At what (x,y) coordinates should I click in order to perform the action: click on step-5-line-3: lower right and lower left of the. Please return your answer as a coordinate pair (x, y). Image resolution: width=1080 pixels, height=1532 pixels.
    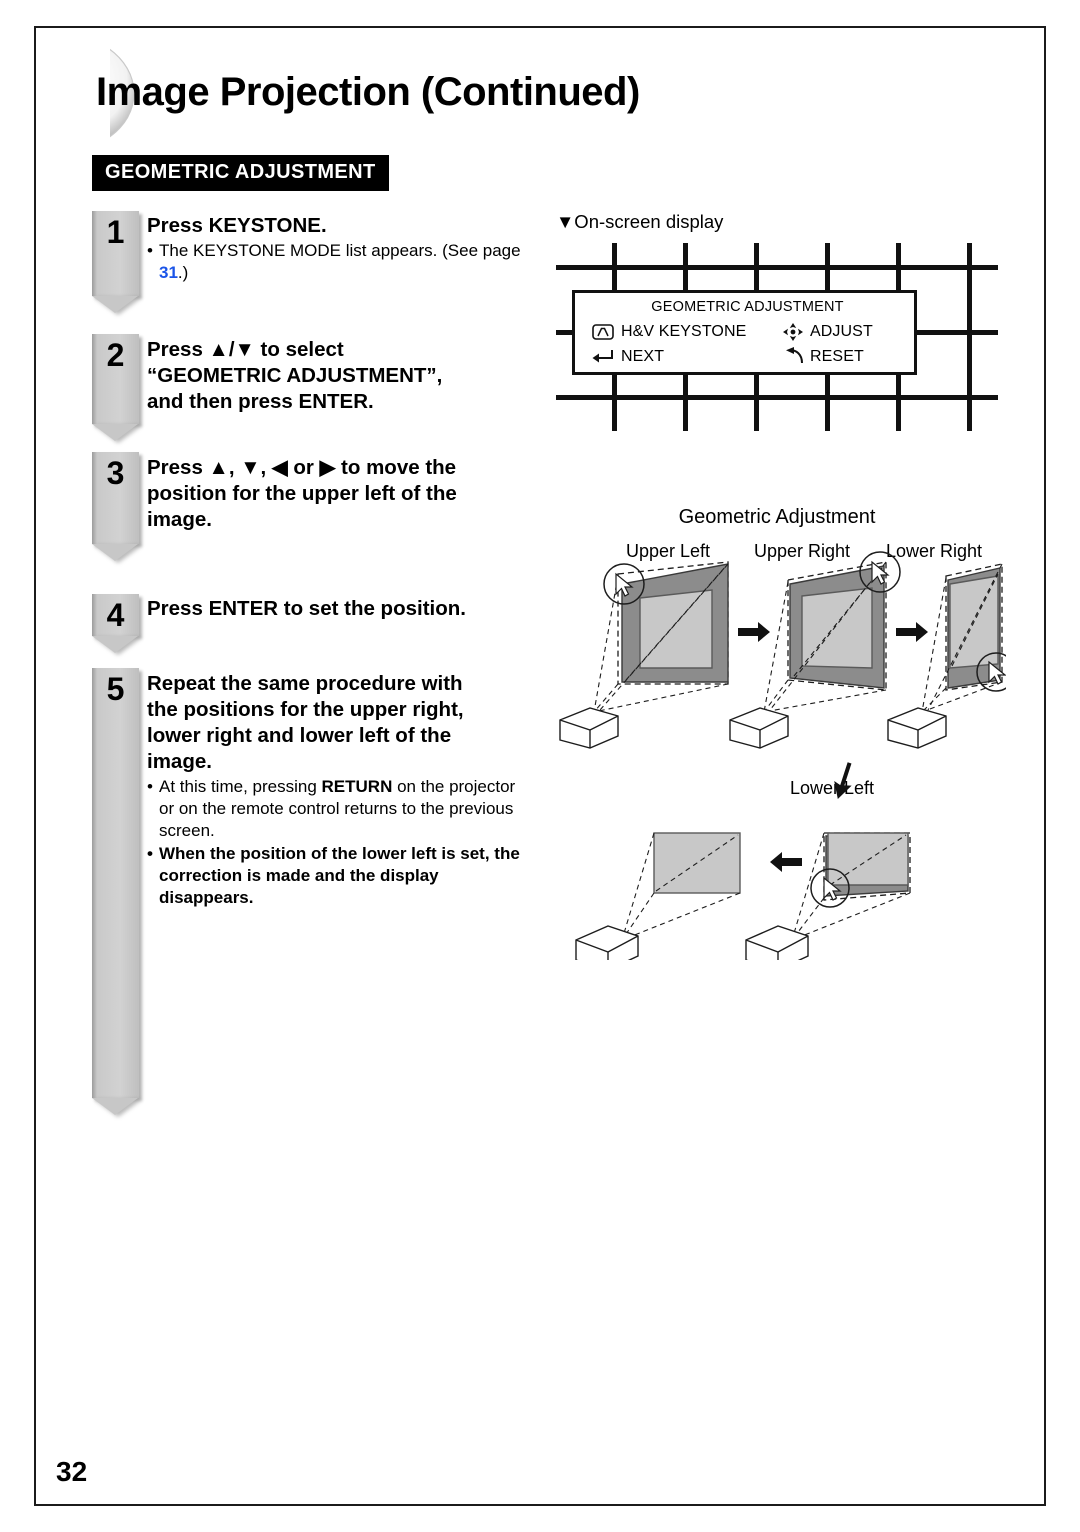
    Looking at the image, I should click on (299, 735).